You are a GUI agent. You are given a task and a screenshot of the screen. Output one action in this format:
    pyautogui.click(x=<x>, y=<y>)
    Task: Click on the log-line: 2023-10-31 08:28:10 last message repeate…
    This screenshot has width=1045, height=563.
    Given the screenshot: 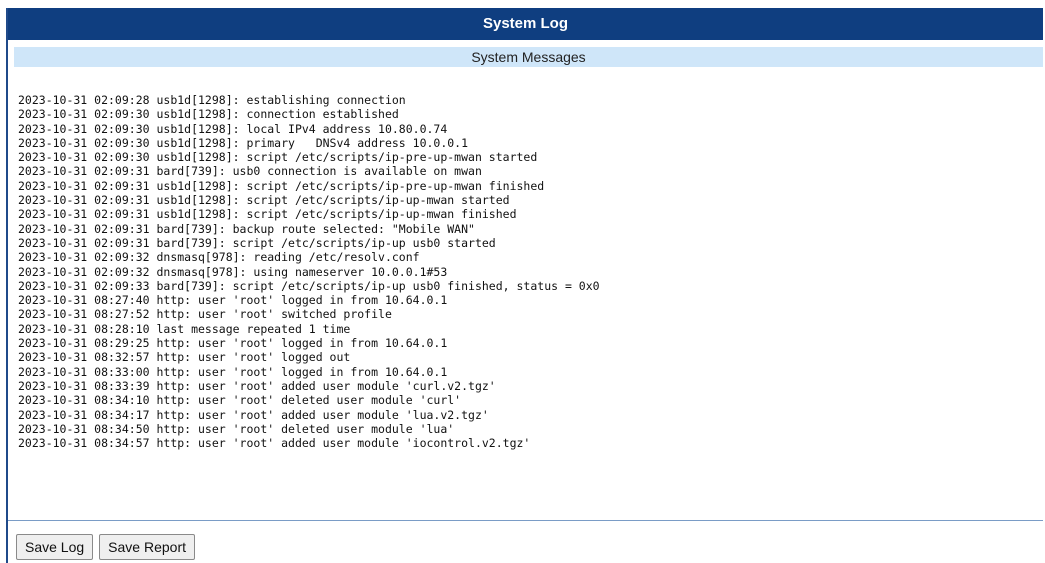 What is the action you would take?
    pyautogui.click(x=184, y=328)
    